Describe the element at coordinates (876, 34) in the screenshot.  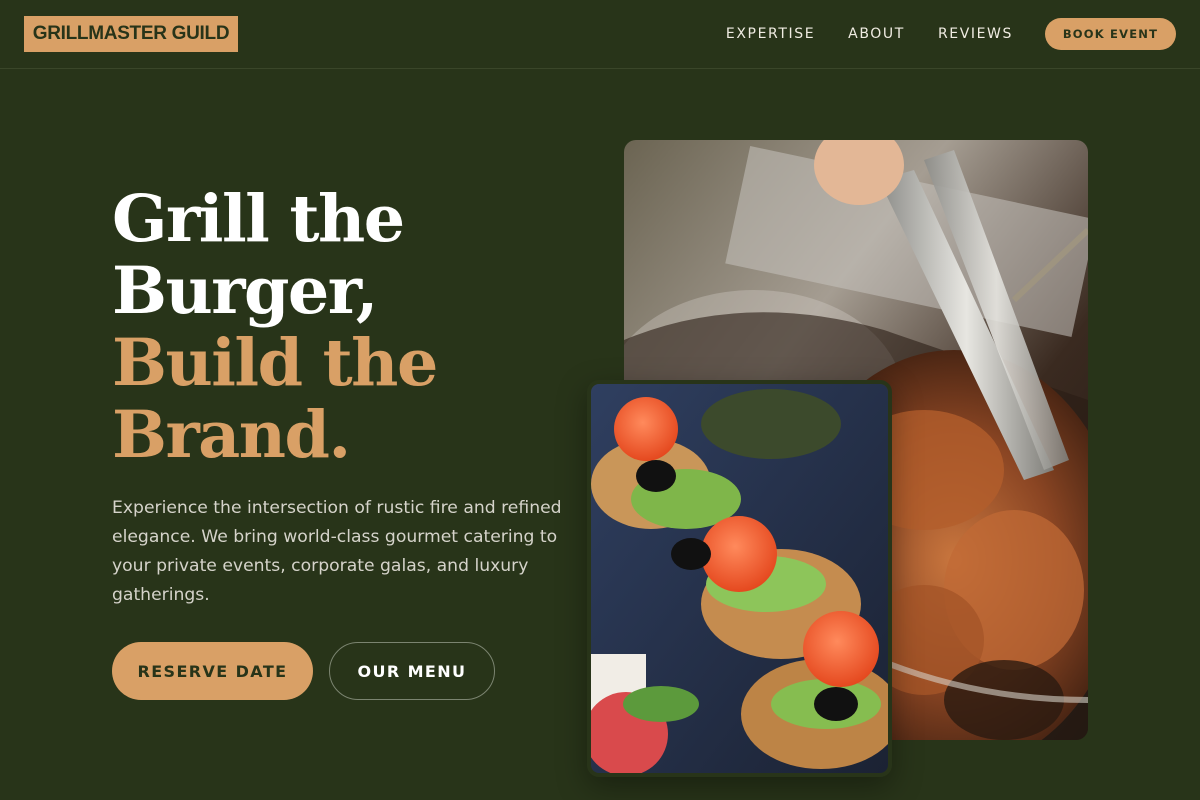
I see `nav-link-about: ABOUT` at that location.